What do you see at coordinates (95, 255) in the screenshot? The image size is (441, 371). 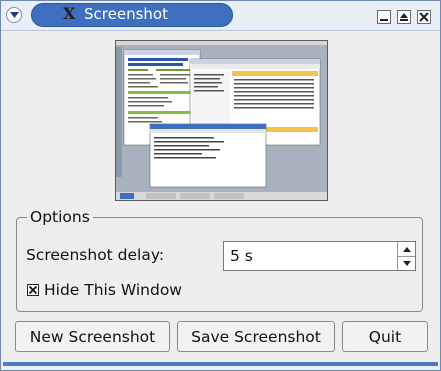 I see `screenshot-delay-label: Screenshot delay:` at bounding box center [95, 255].